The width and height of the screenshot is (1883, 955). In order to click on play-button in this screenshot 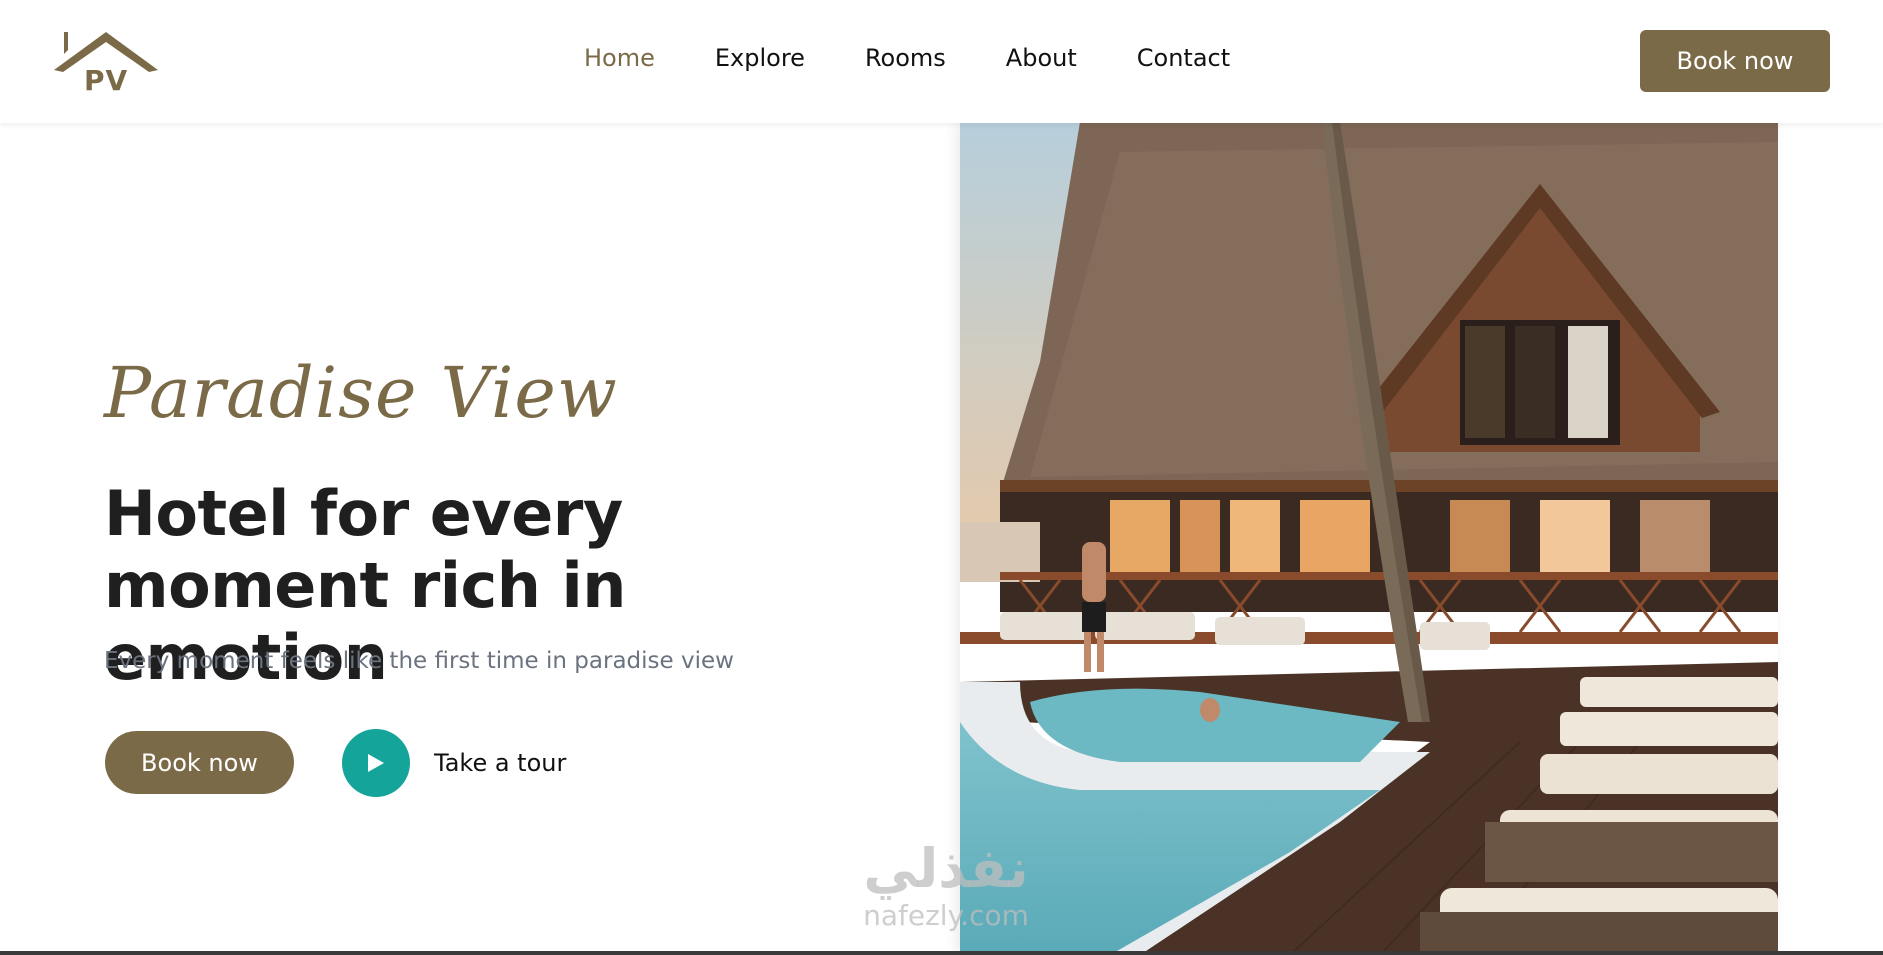, I will do `click(376, 763)`.